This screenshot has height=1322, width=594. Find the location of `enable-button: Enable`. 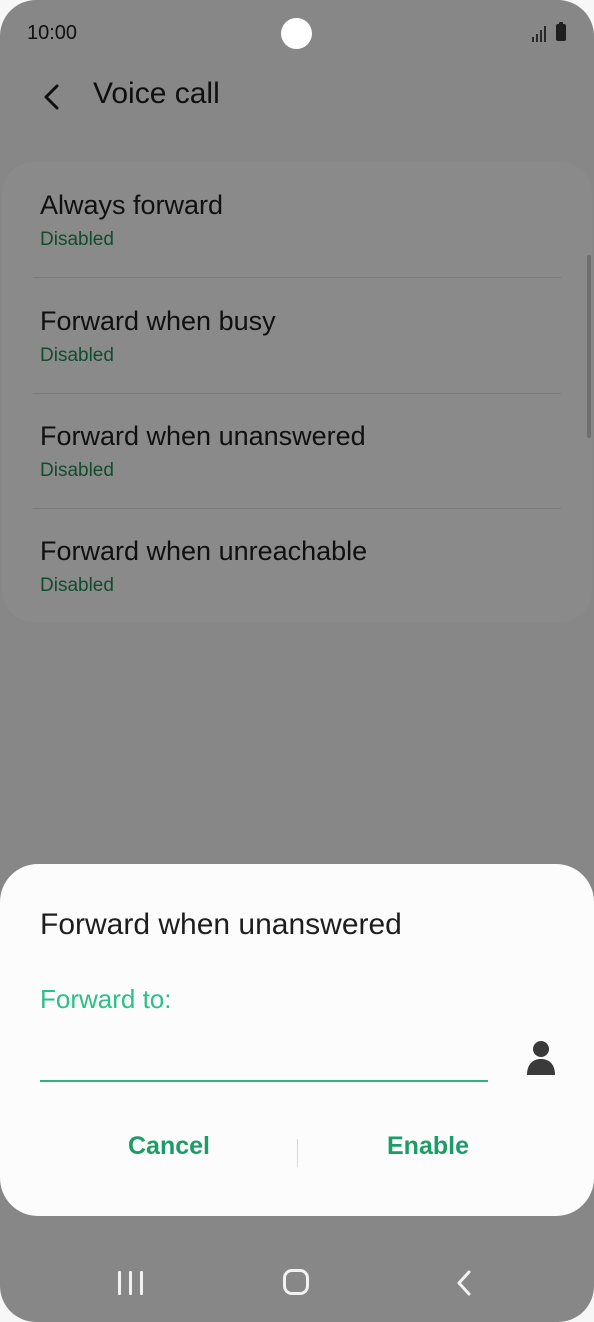

enable-button: Enable is located at coordinates (428, 1146).